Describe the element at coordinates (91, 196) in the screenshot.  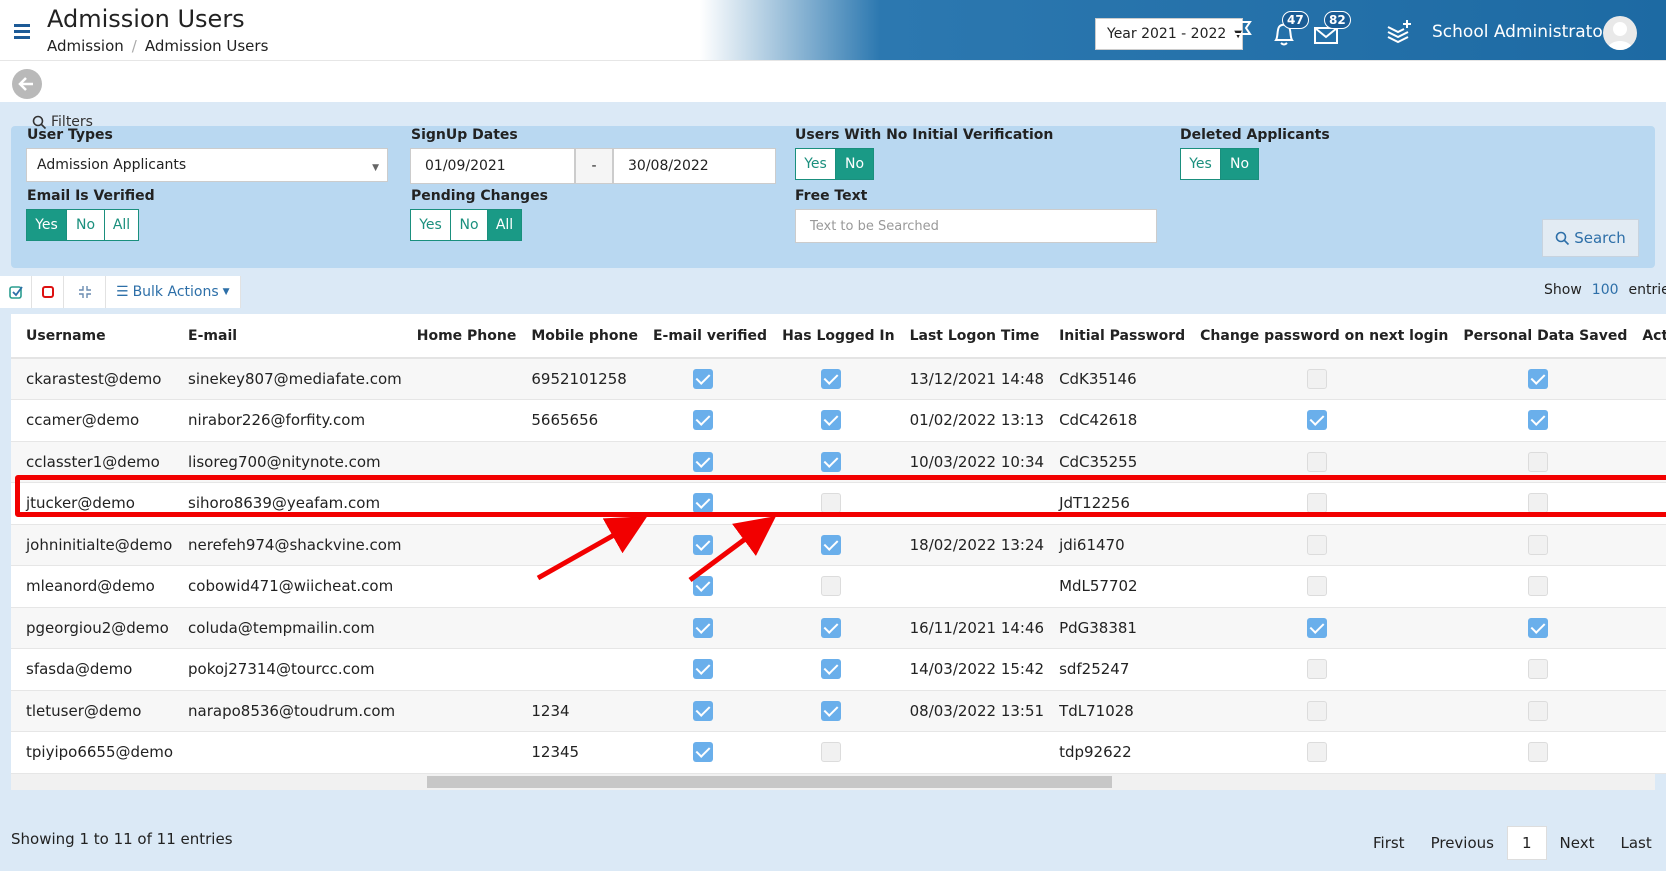
I see `email-verified-label: Email Is Verified` at that location.